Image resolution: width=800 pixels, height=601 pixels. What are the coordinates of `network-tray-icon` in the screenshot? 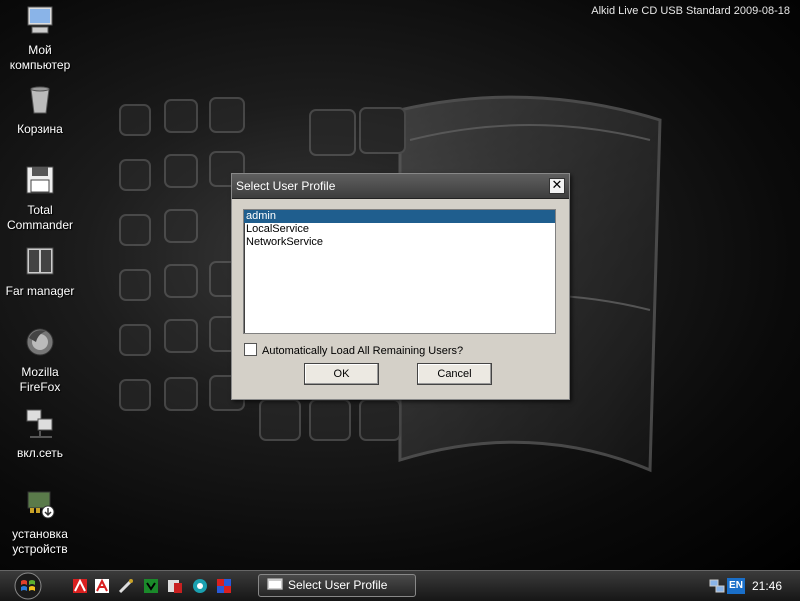 It's located at (717, 586).